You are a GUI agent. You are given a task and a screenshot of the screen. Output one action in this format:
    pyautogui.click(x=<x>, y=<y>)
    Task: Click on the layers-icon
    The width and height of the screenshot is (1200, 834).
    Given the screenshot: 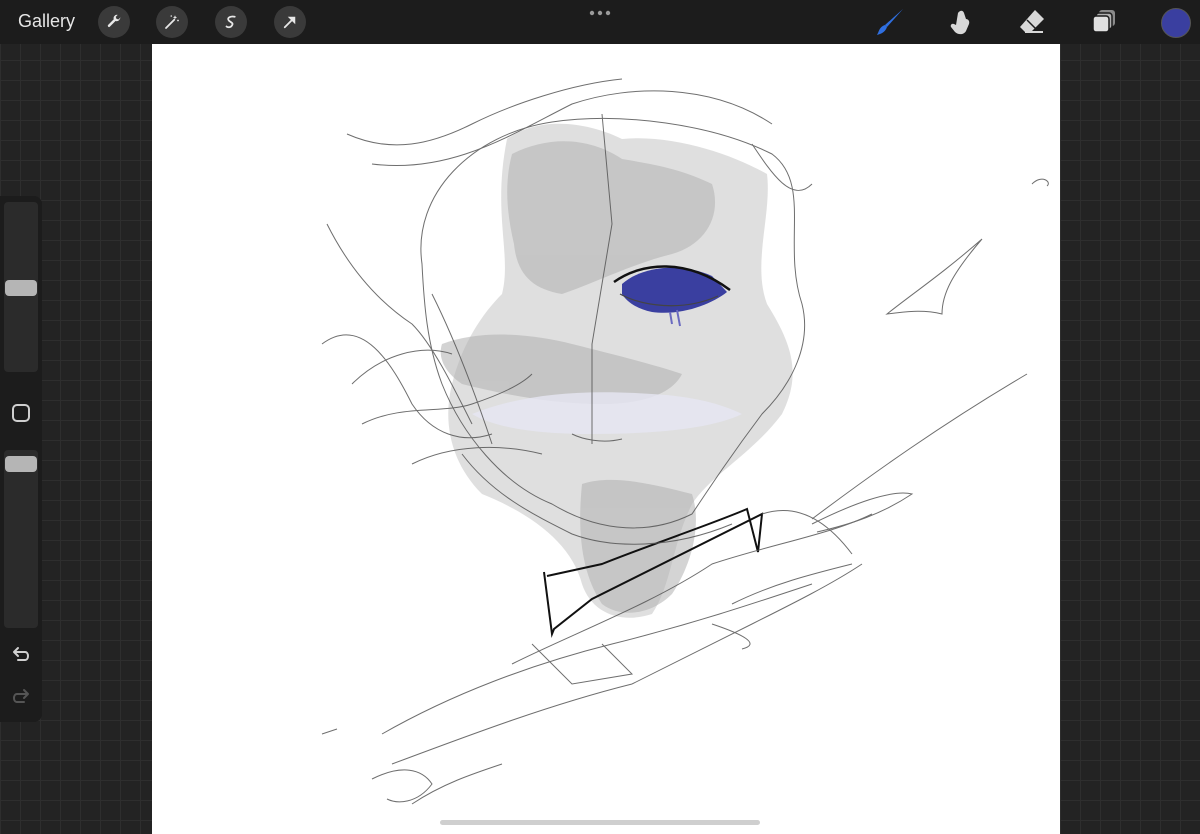 What is the action you would take?
    pyautogui.click(x=1103, y=21)
    